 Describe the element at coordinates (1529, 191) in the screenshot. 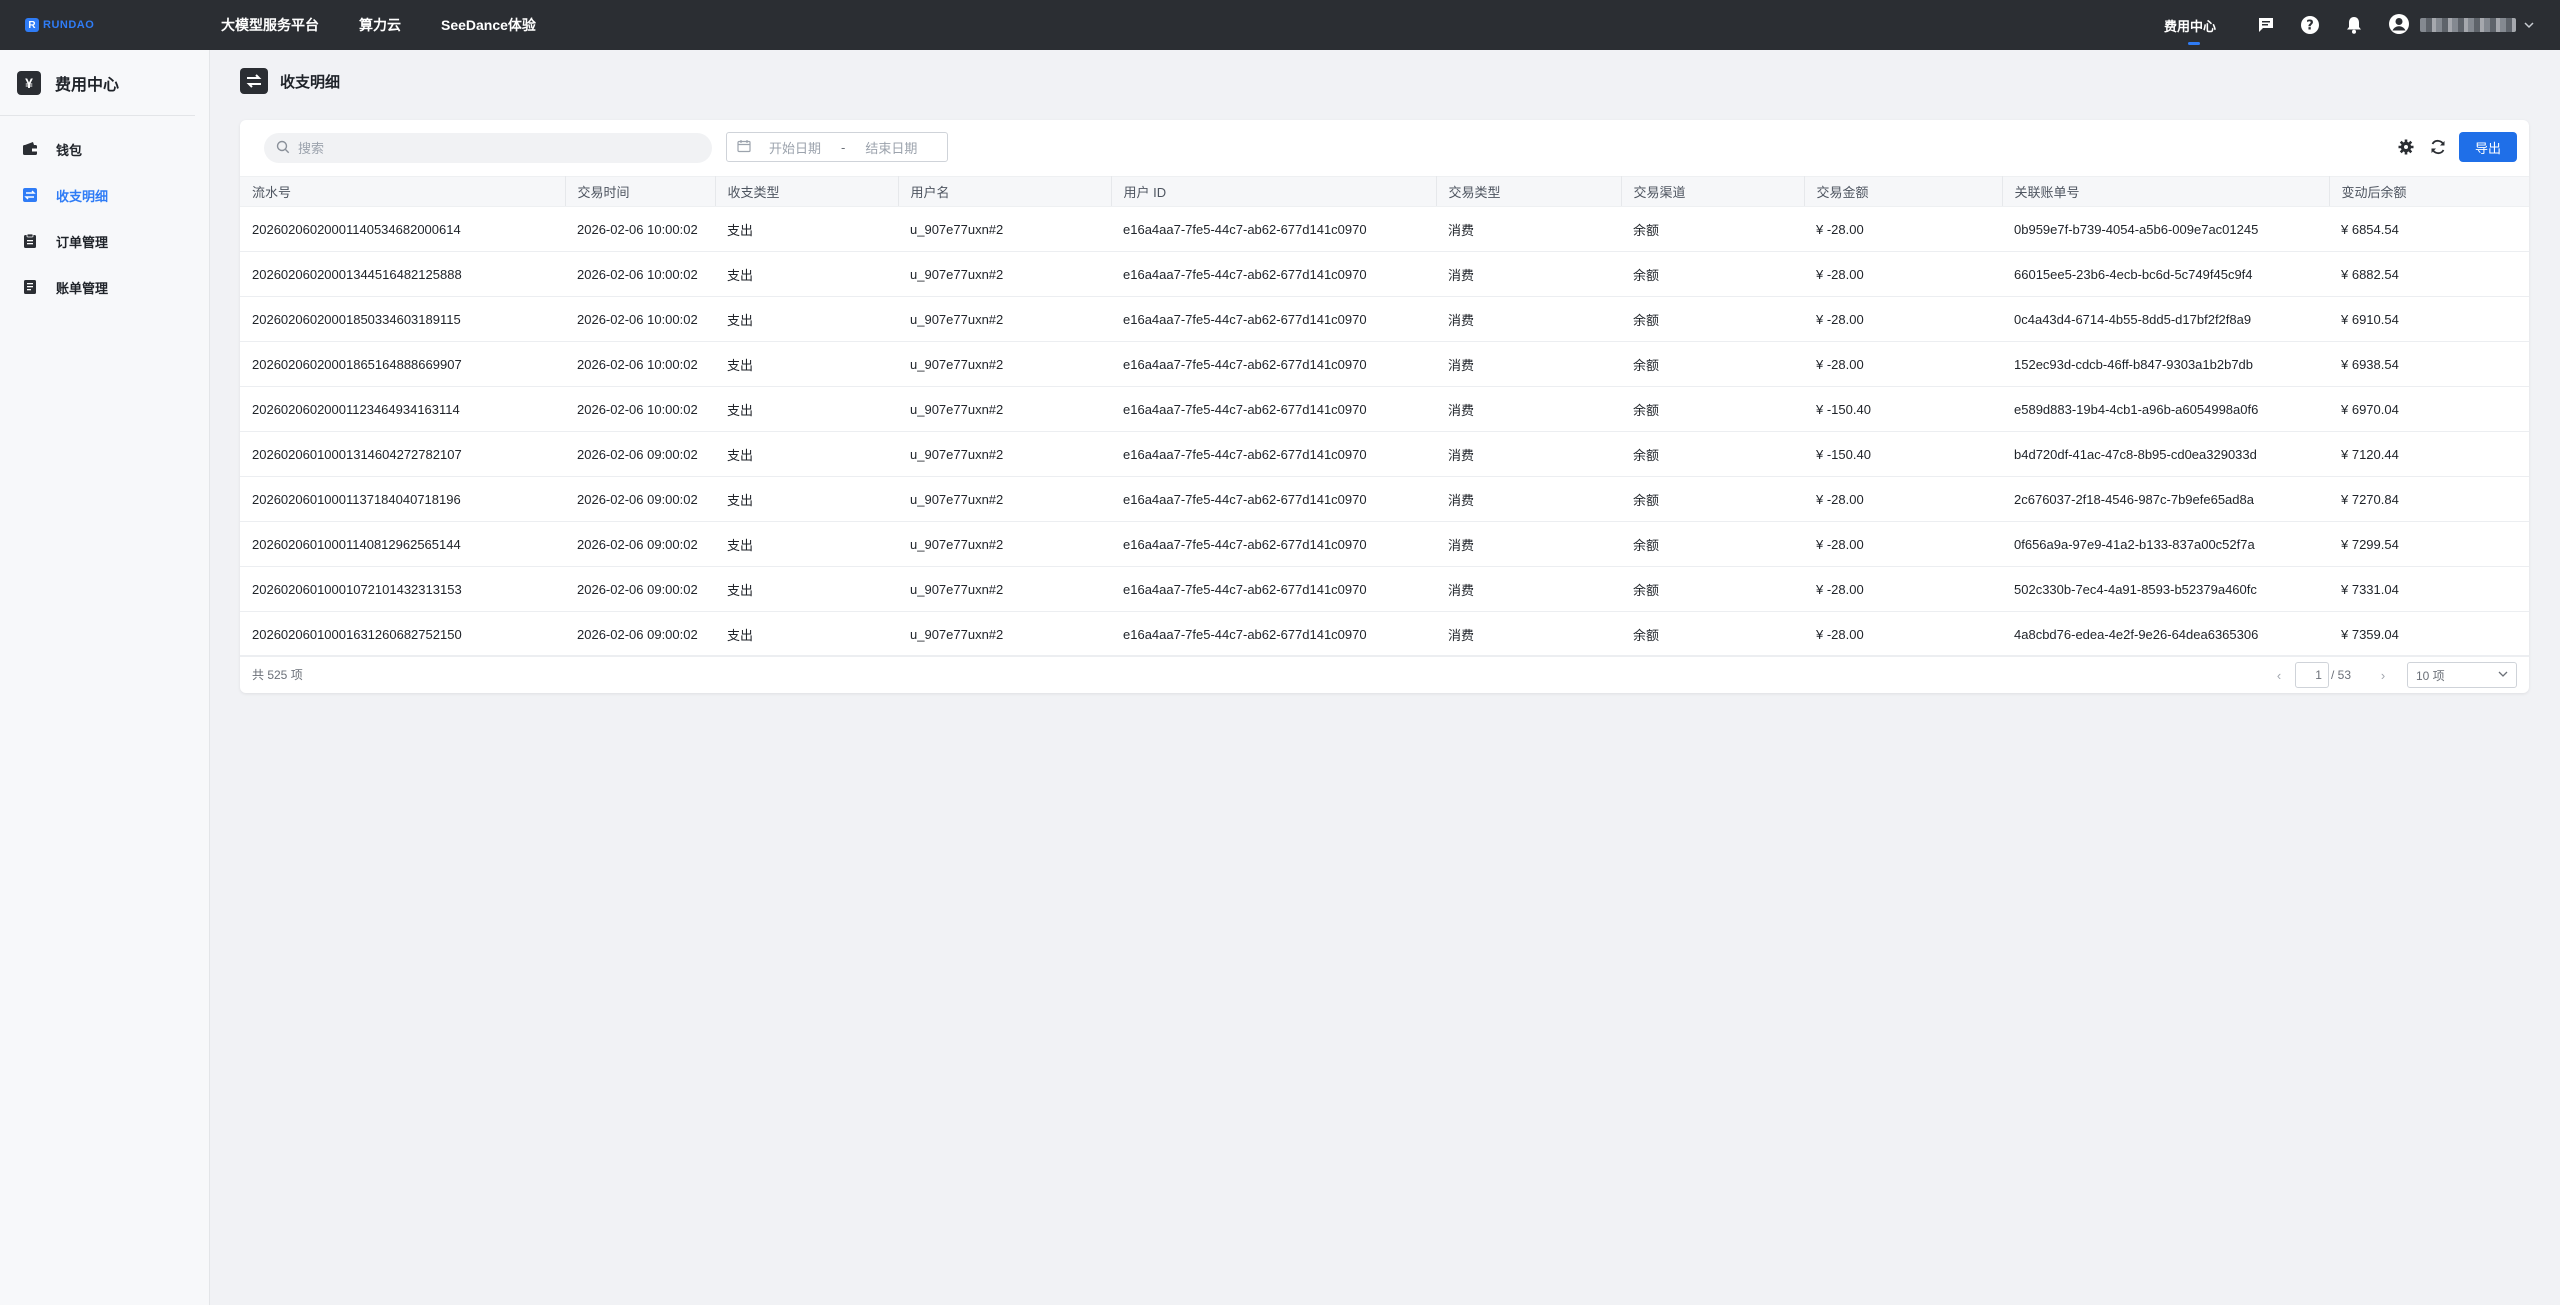

I see `column-header-trade-type: 交易类型` at that location.